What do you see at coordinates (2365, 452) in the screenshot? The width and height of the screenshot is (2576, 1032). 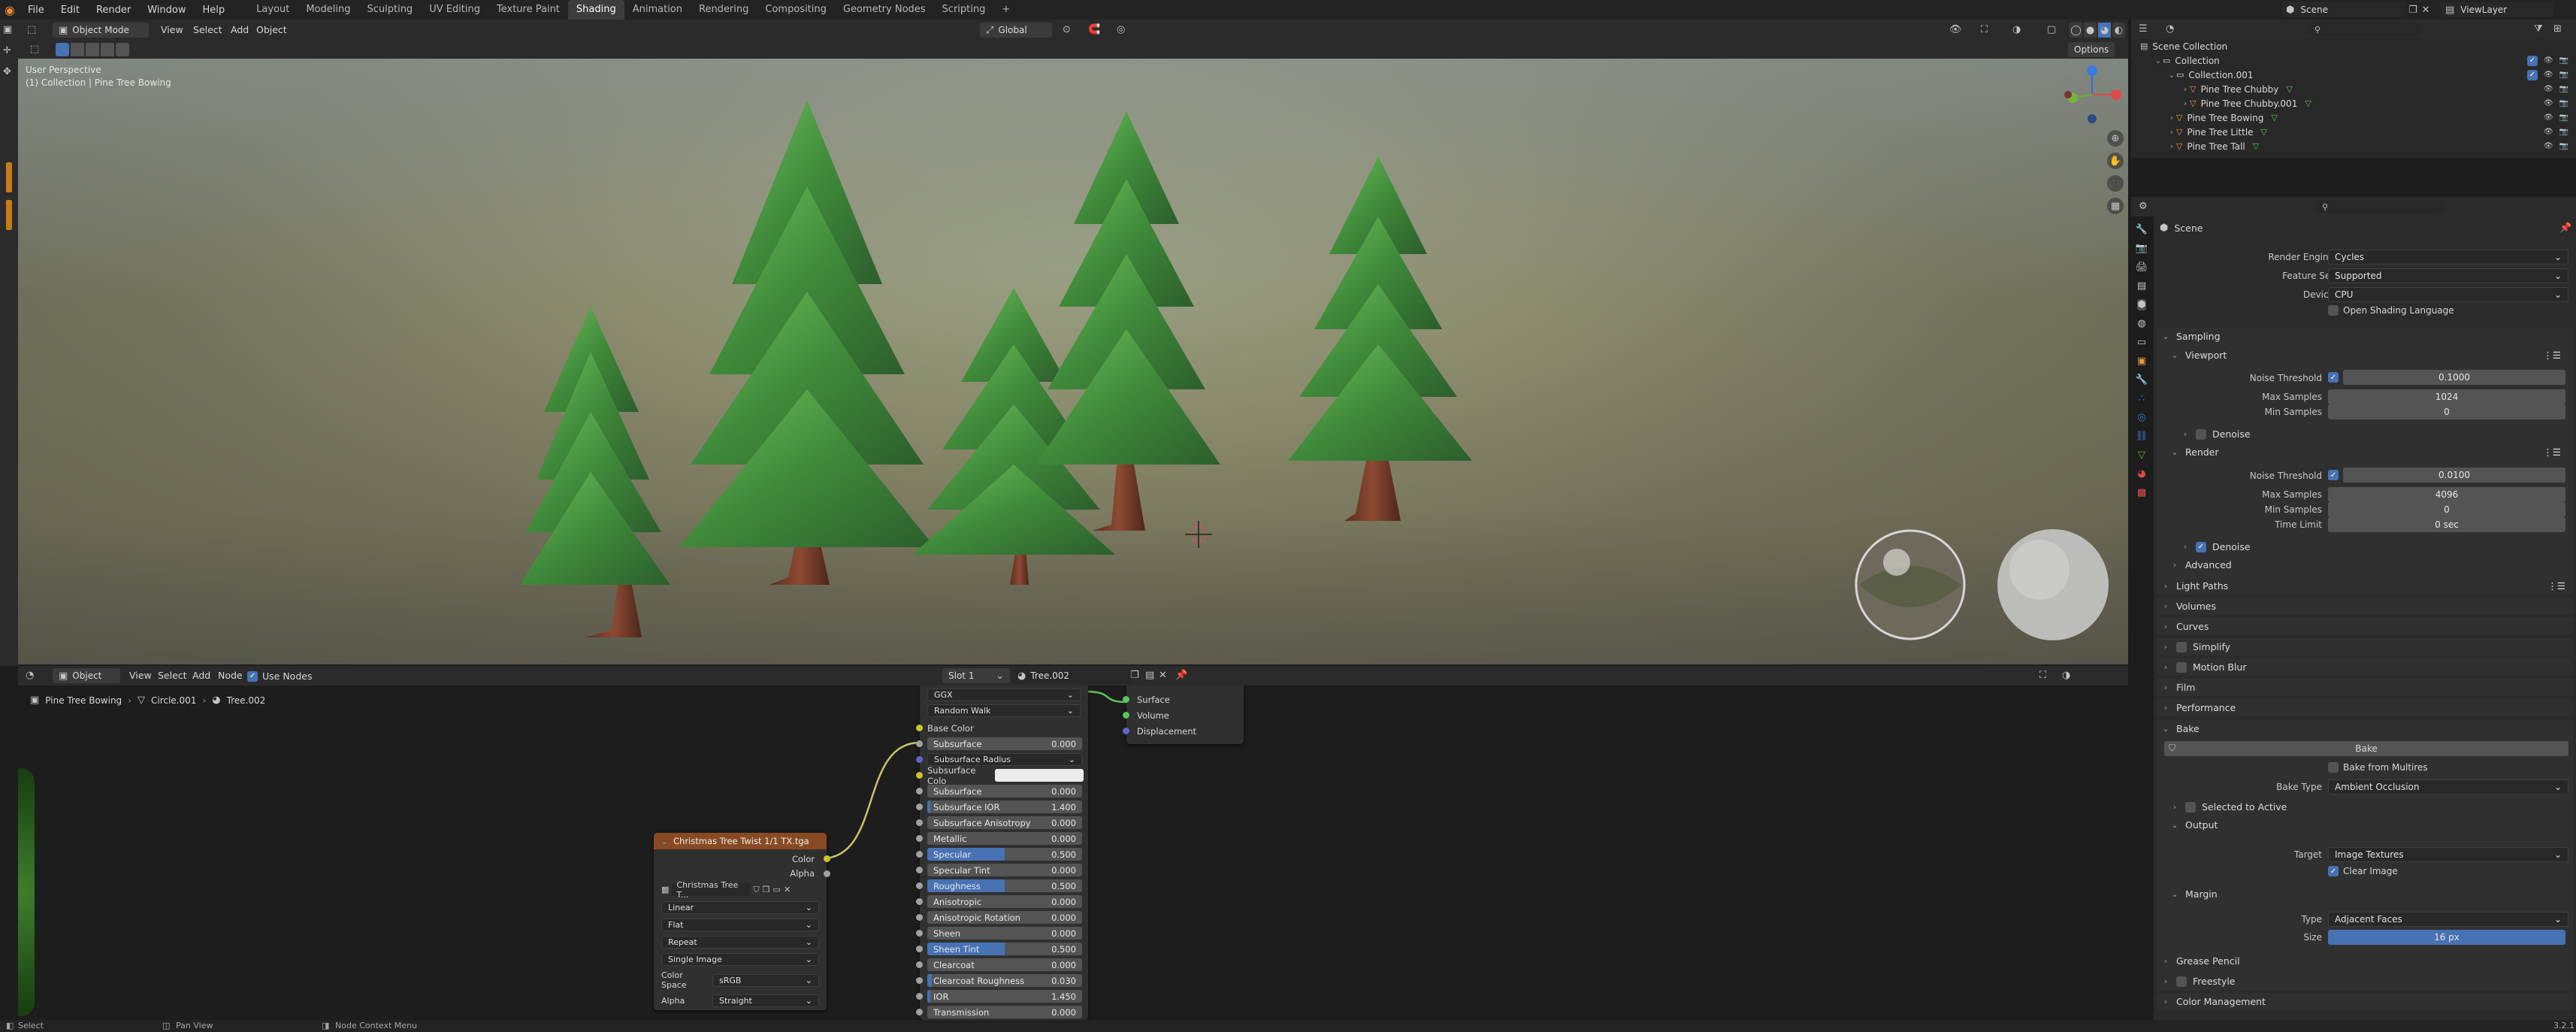 I see `render-subpanel-header: ⌄ Render ⋮☰` at bounding box center [2365, 452].